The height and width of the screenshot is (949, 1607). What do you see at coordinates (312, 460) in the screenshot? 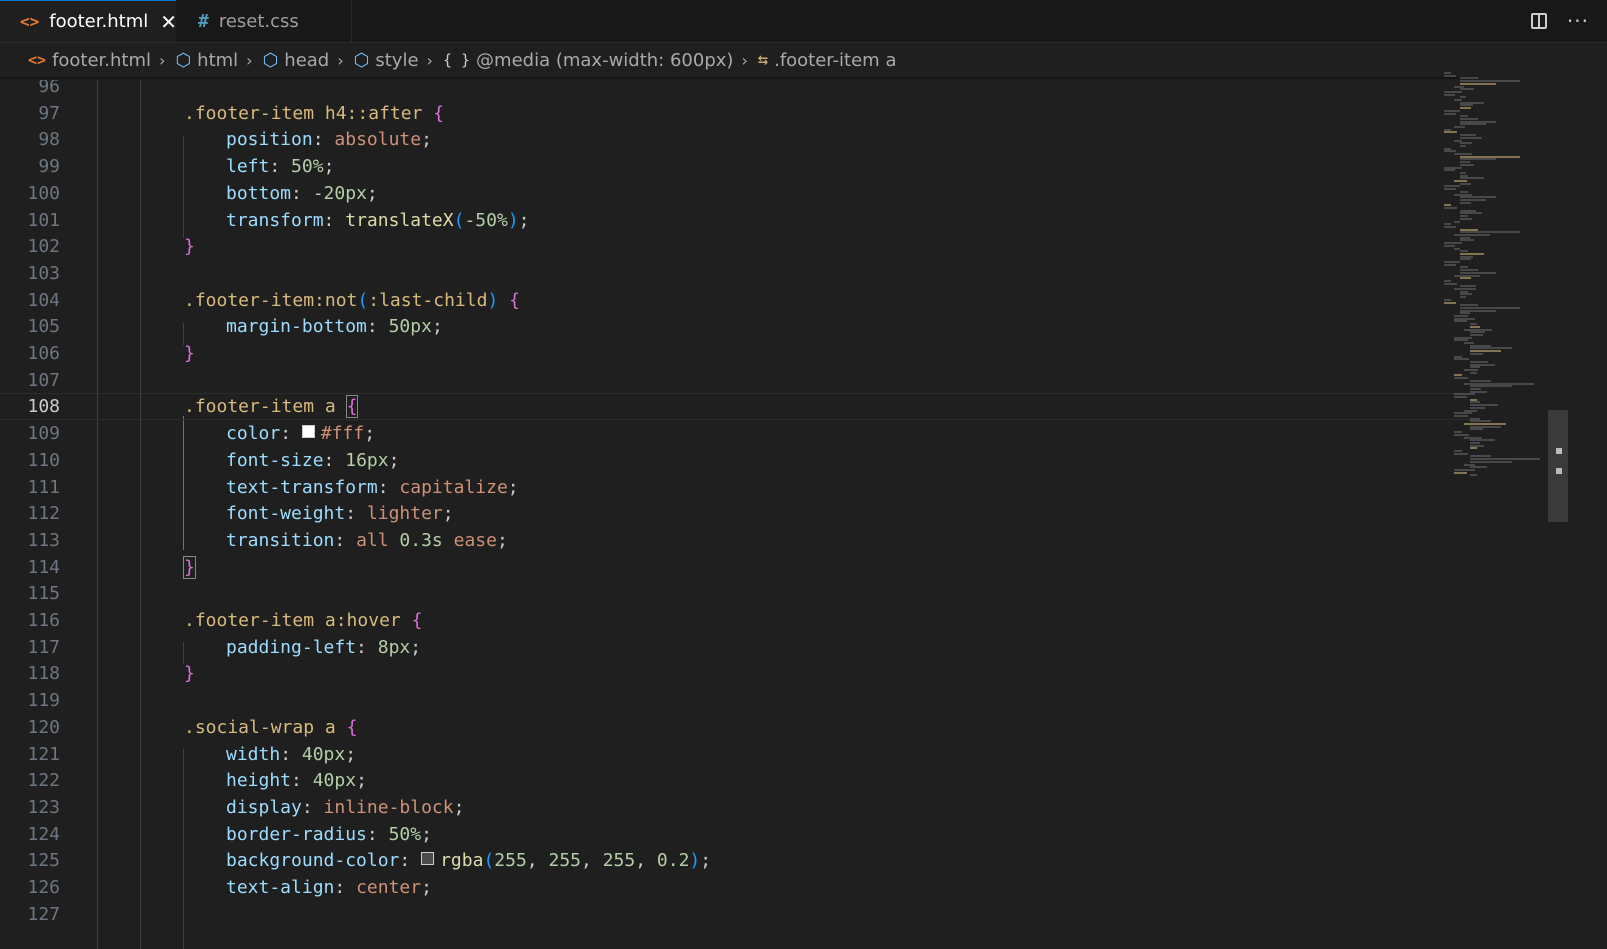
I see `code-text: font-size: 16px;` at bounding box center [312, 460].